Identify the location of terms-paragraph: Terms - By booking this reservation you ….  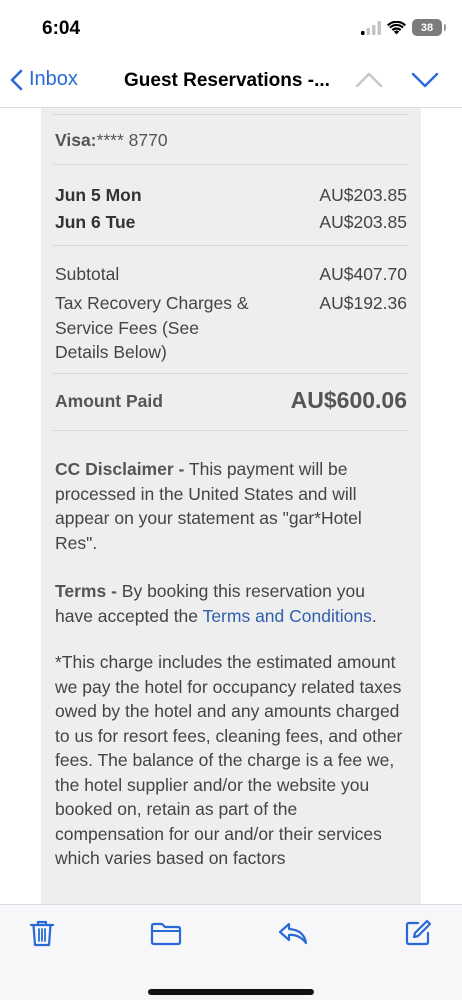
(230, 603).